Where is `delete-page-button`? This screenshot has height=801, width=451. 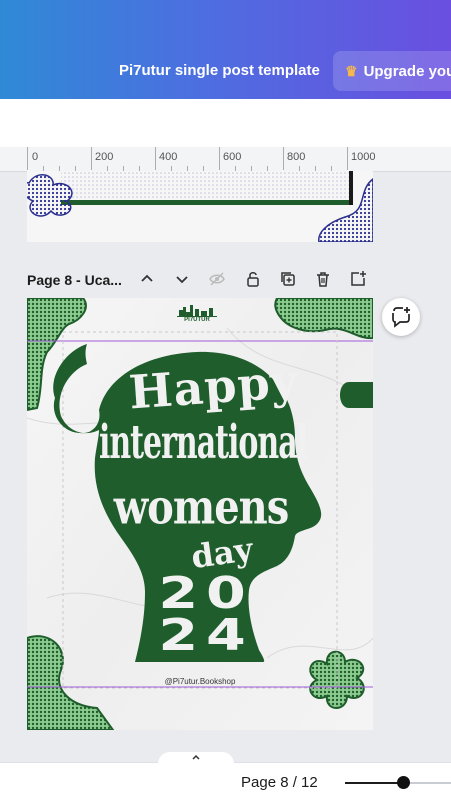
delete-page-button is located at coordinates (323, 279).